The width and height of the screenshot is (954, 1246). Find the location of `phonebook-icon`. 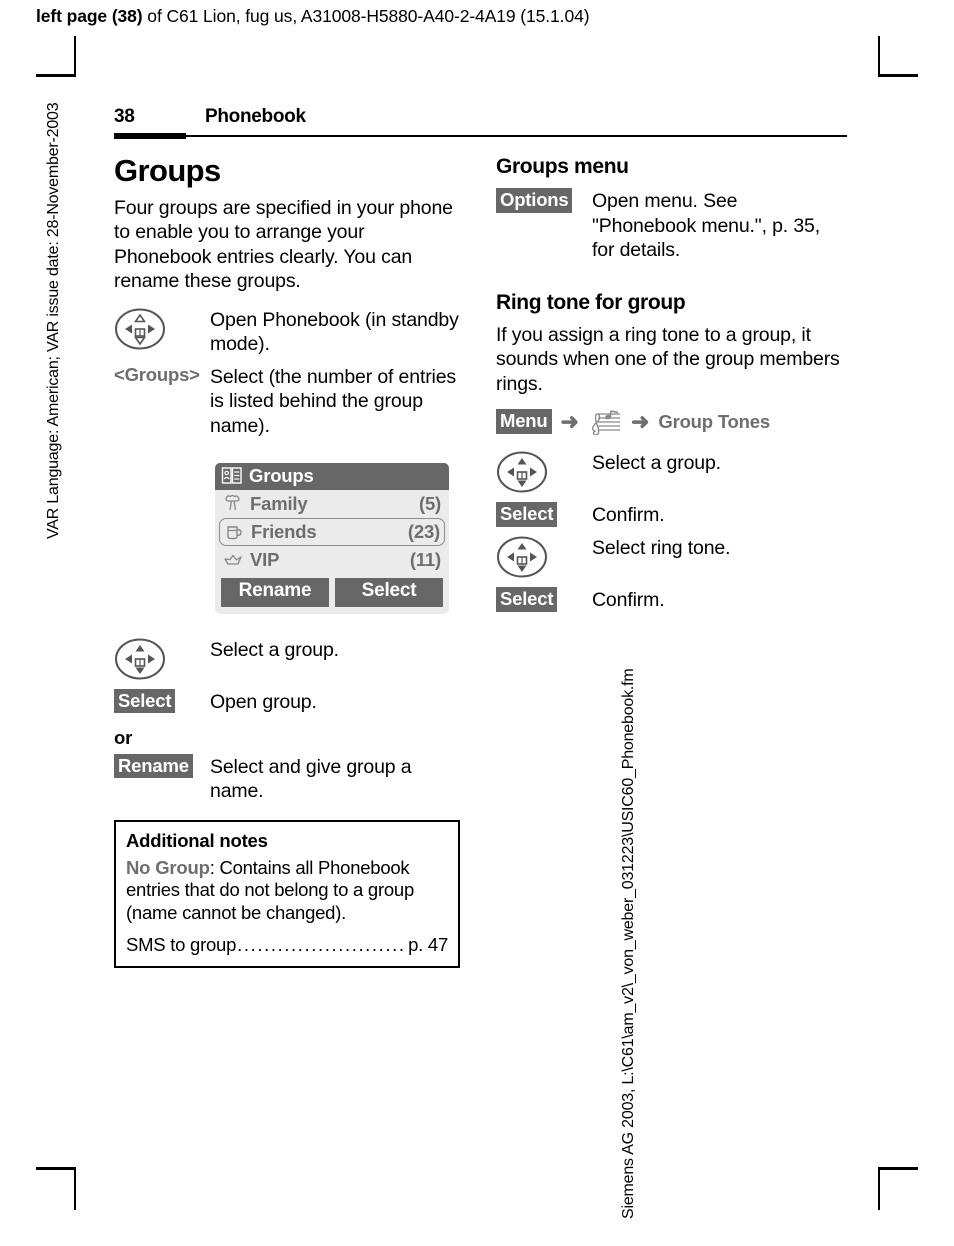

phonebook-icon is located at coordinates (232, 476).